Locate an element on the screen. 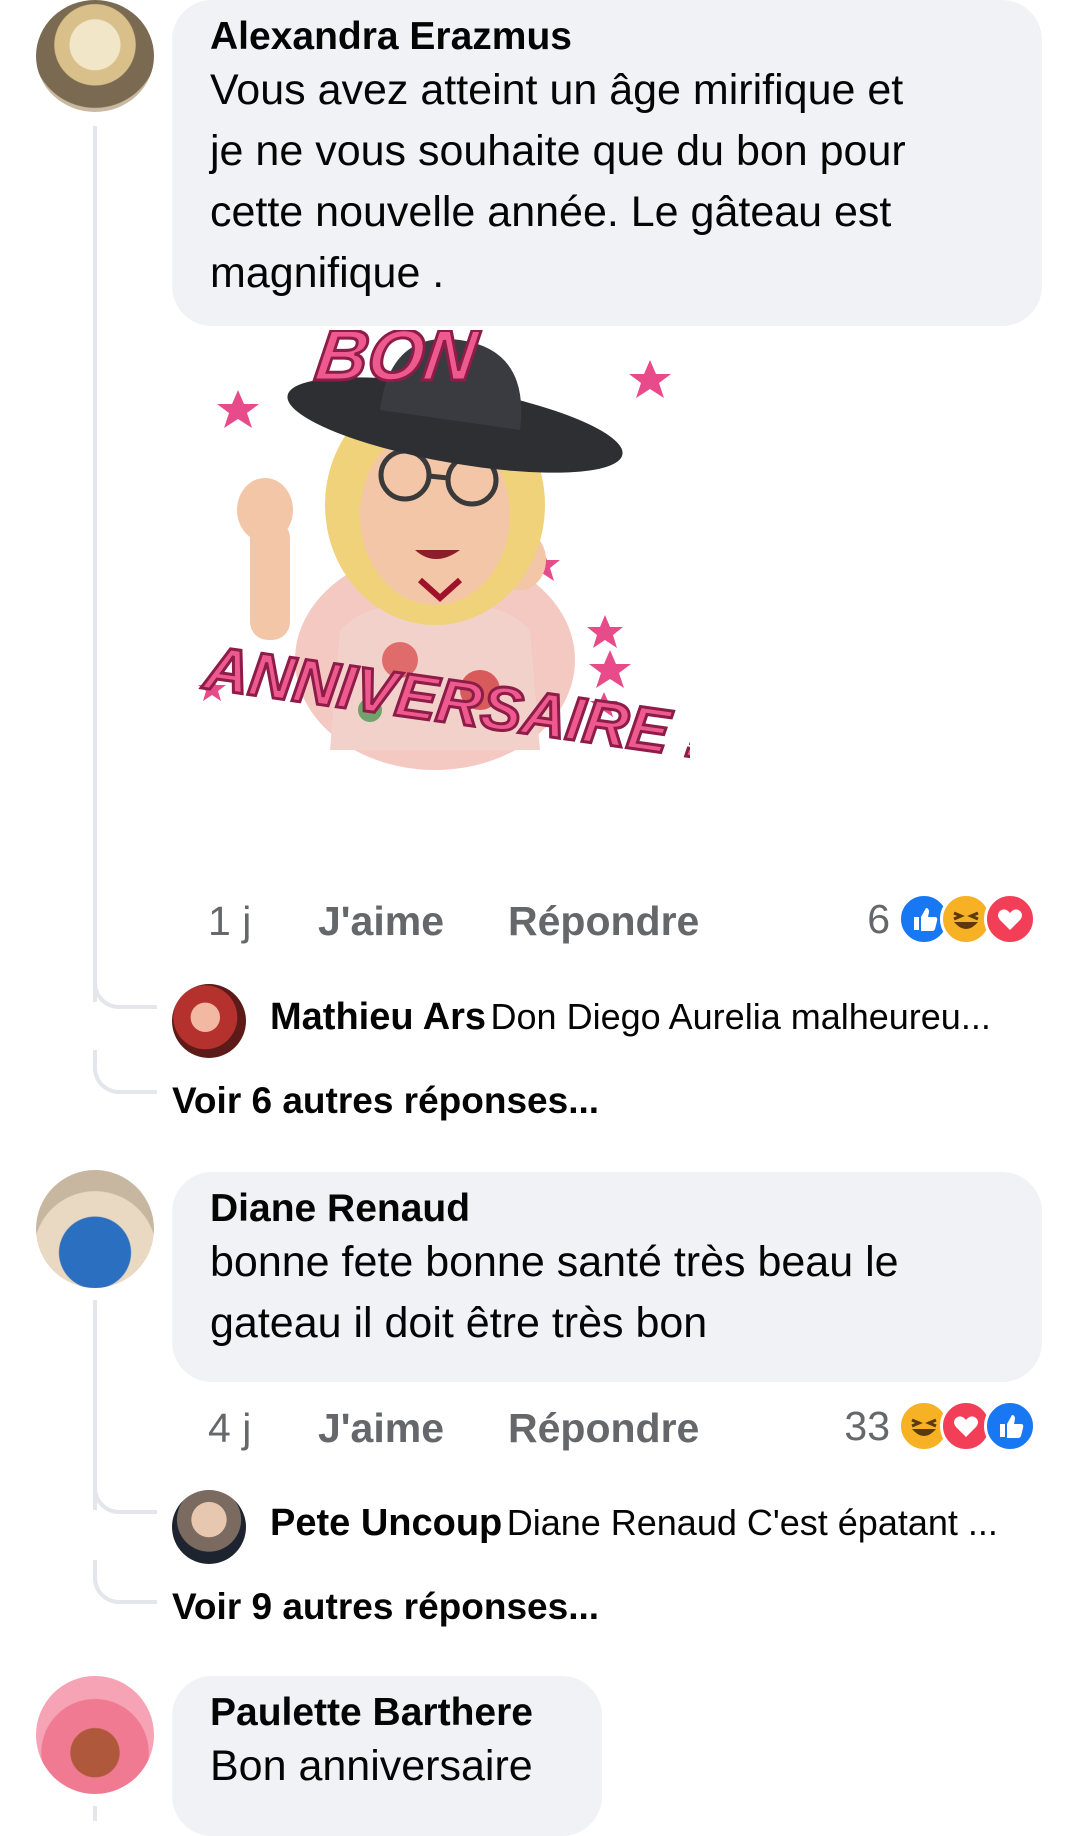  comment-text-line: Vous avez atteint un âge mirifique et is located at coordinates (557, 90).